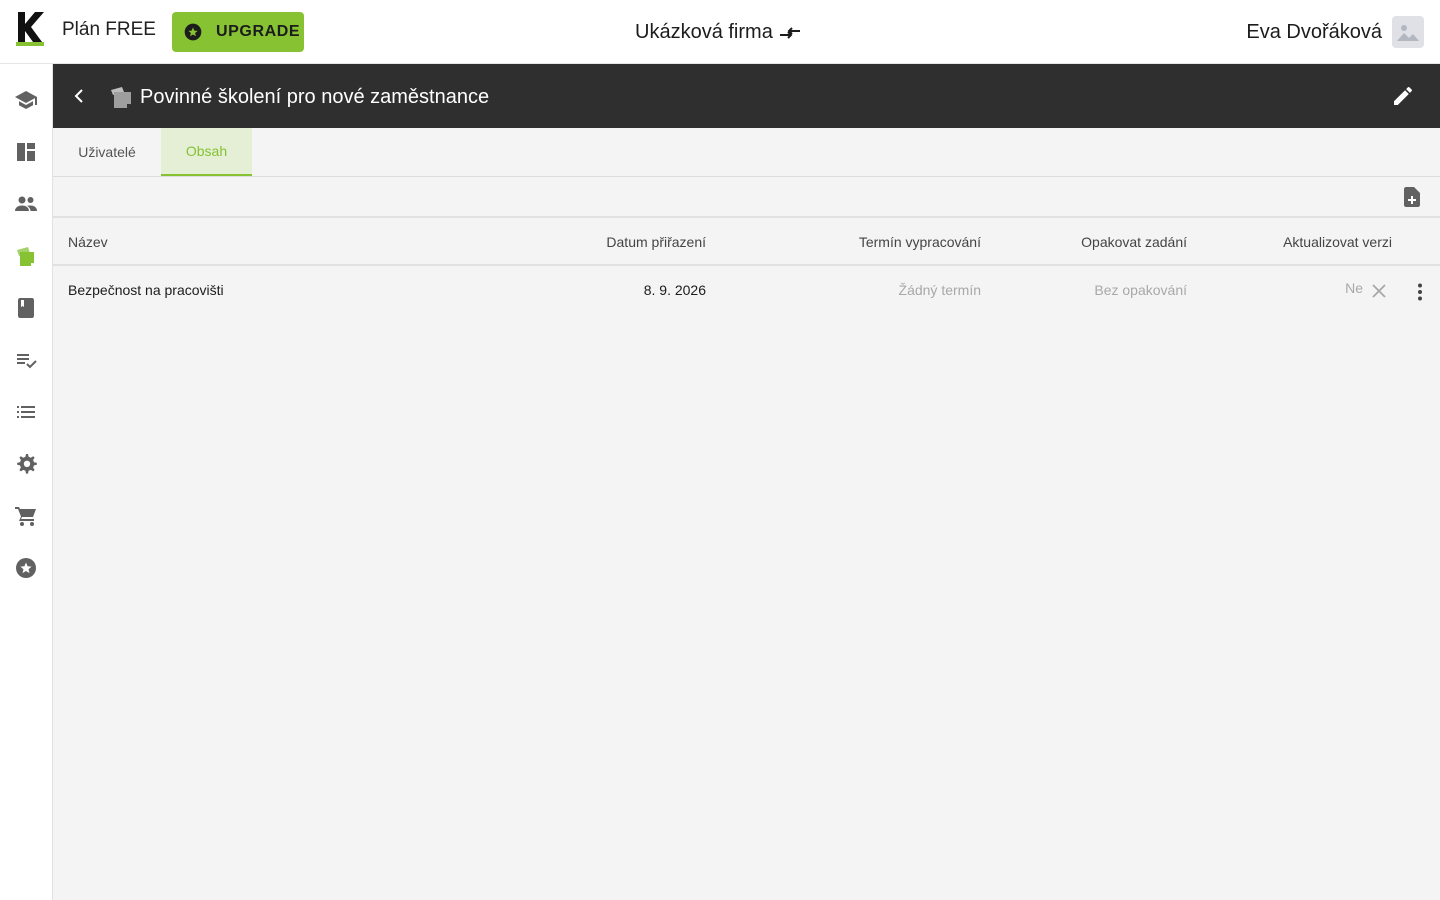  Describe the element at coordinates (746, 96) in the screenshot. I see `title-bar: Povinné školení pro nové zaměstnance` at that location.